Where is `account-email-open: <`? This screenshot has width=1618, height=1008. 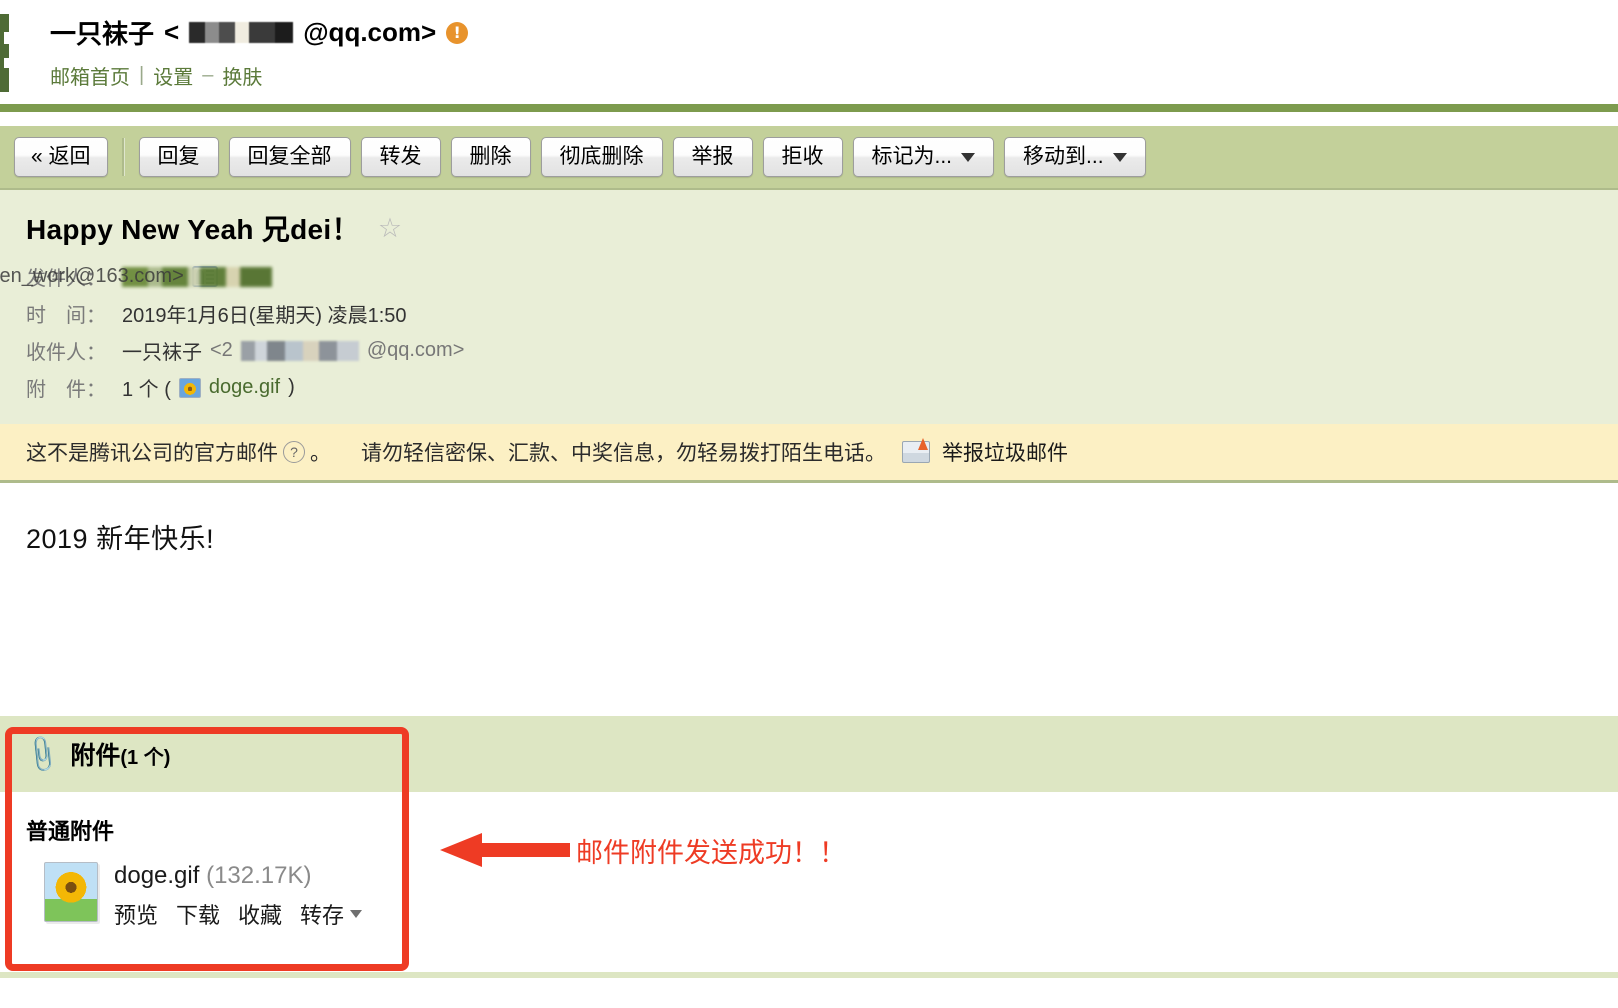
account-email-open: < is located at coordinates (172, 32).